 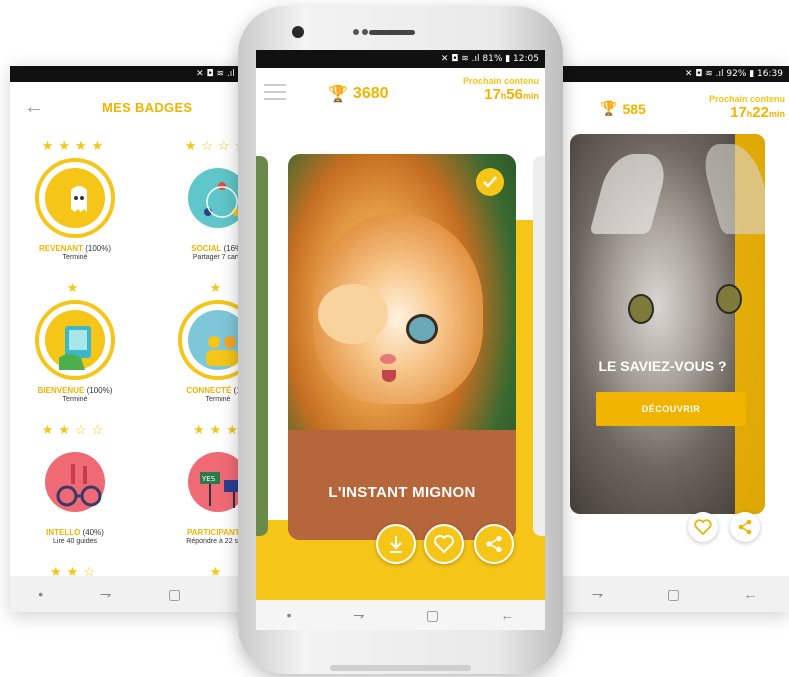 What do you see at coordinates (400, 668) in the screenshot?
I see `phone-bottom-bezel` at bounding box center [400, 668].